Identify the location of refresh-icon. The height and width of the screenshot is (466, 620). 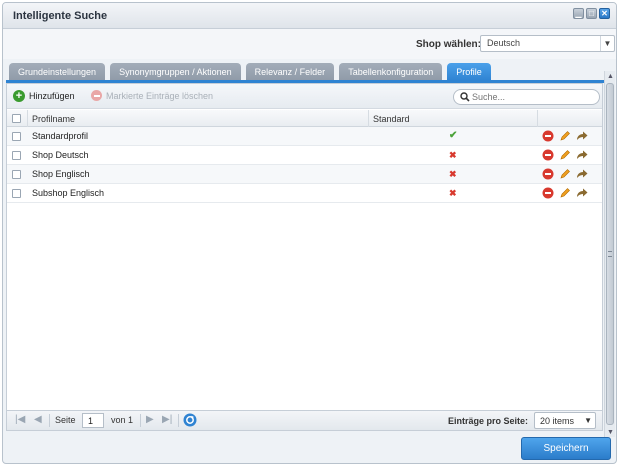
(190, 420).